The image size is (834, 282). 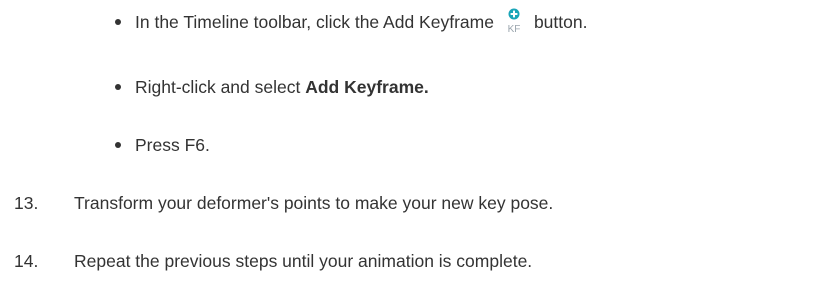 I want to click on bullet-item-press-f6: Press F6., so click(x=162, y=145).